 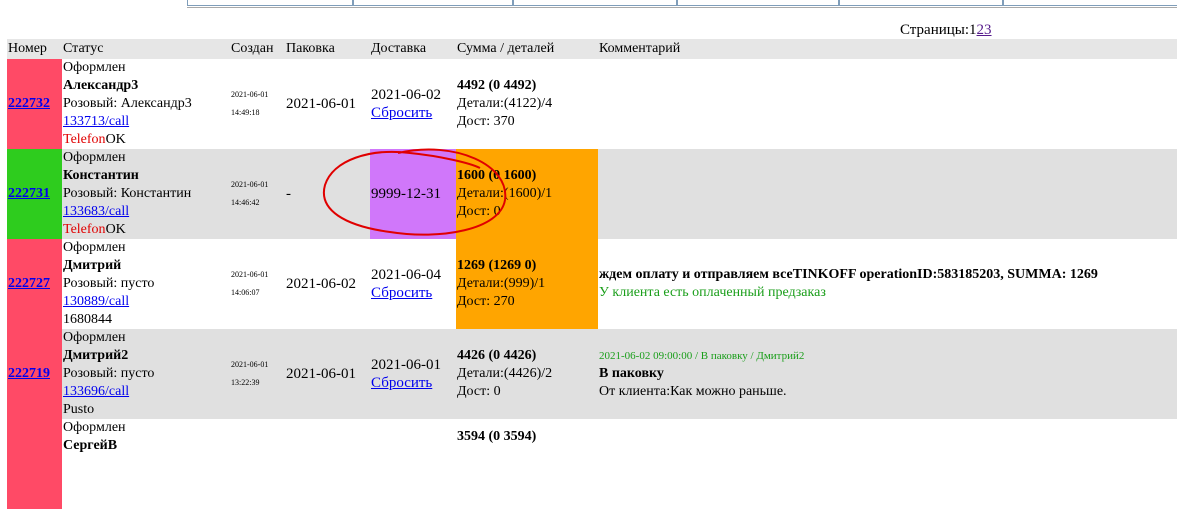 I want to click on created-cell: 2021-06-01 14:46:42, so click(x=257, y=194).